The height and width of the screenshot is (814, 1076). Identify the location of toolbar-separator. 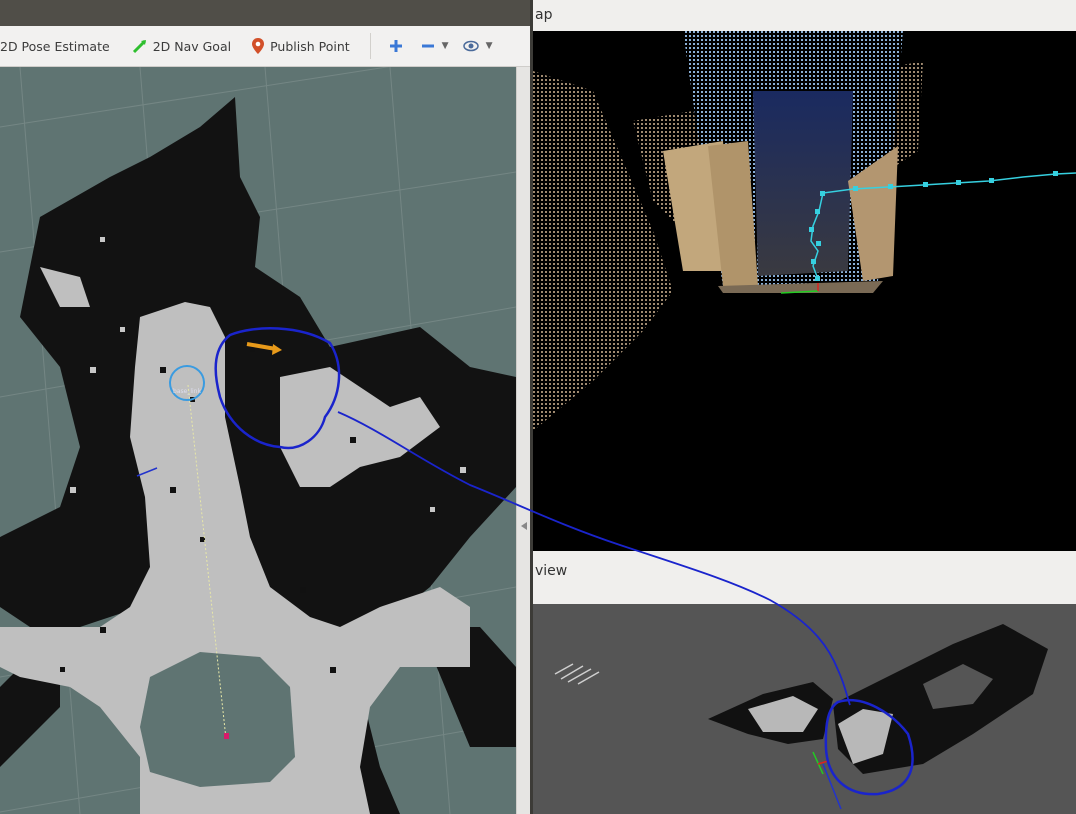
(370, 46).